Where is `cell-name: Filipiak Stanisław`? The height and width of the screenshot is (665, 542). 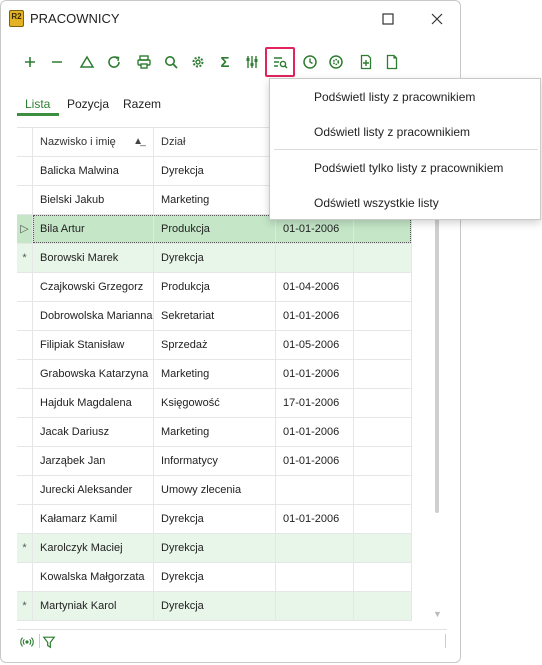 cell-name: Filipiak Stanisław is located at coordinates (93, 345).